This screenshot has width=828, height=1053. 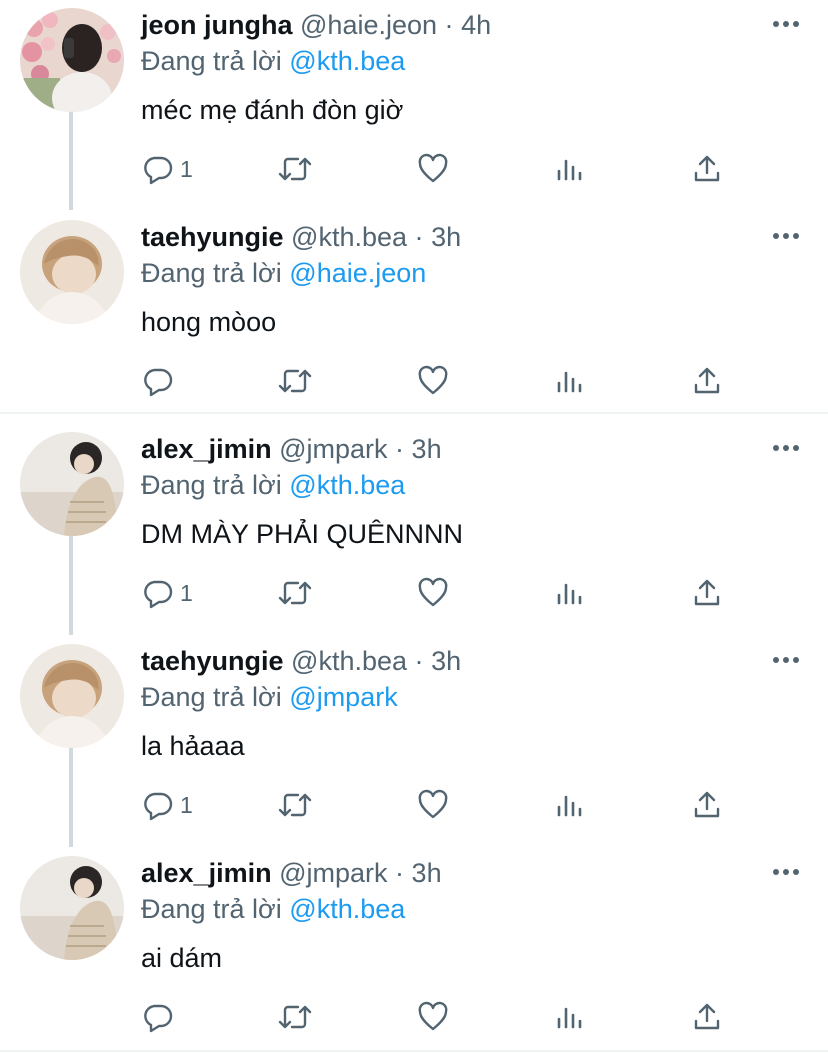 I want to click on tweet-text: ai dám, so click(x=182, y=958).